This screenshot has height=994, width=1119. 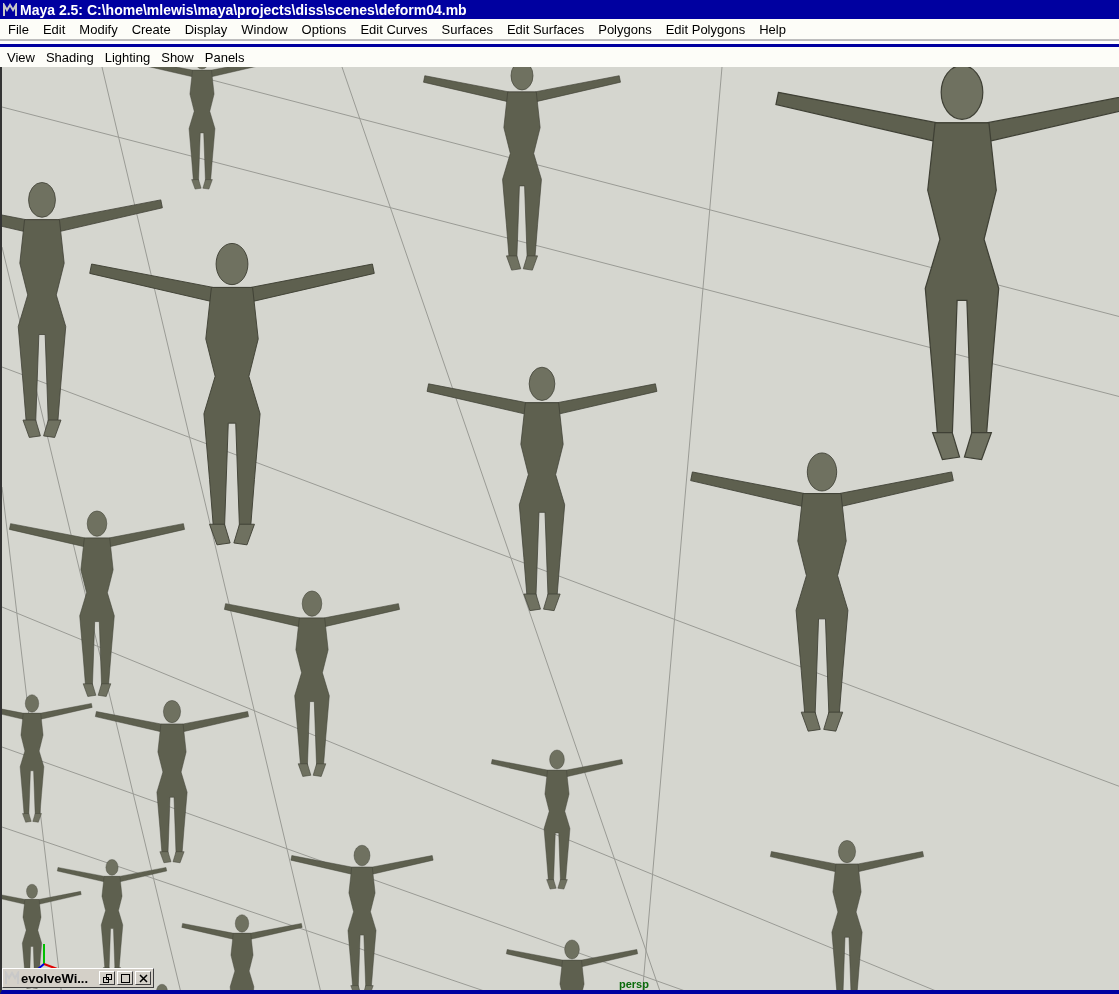 I want to click on close-icon, so click(x=143, y=978).